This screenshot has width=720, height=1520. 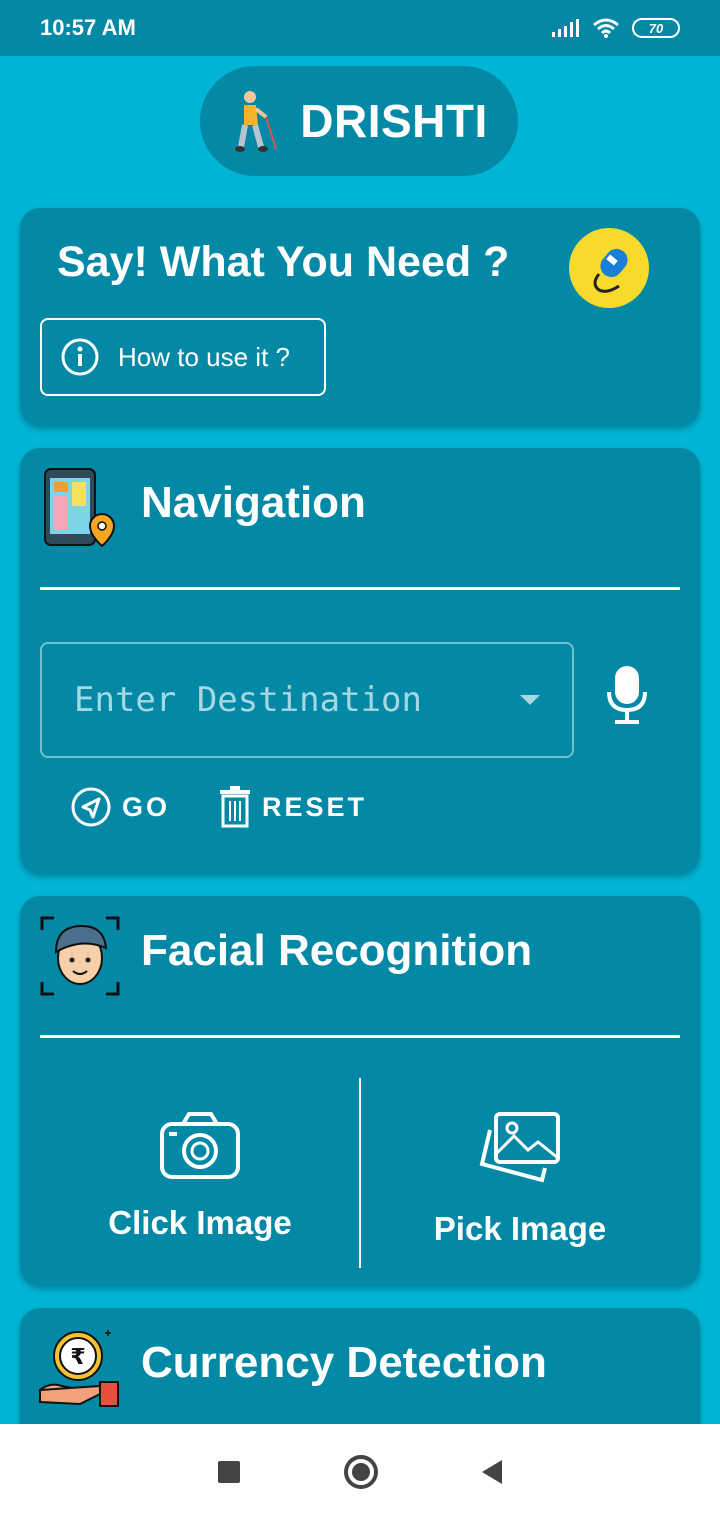 I want to click on map-phone-icon, so click(x=80, y=508).